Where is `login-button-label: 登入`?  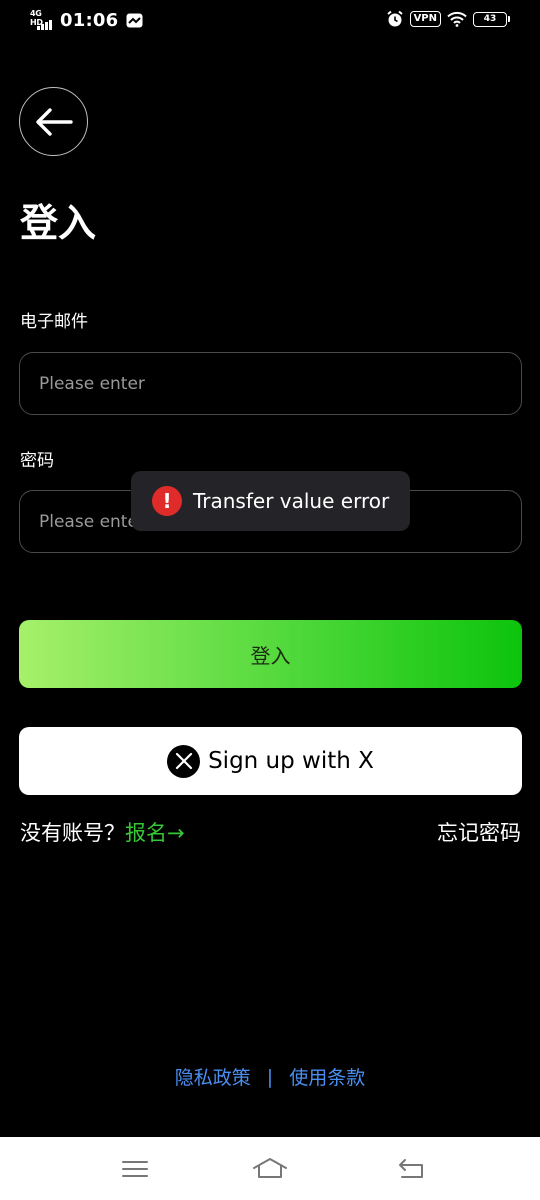
login-button-label: 登入 is located at coordinates (270, 655).